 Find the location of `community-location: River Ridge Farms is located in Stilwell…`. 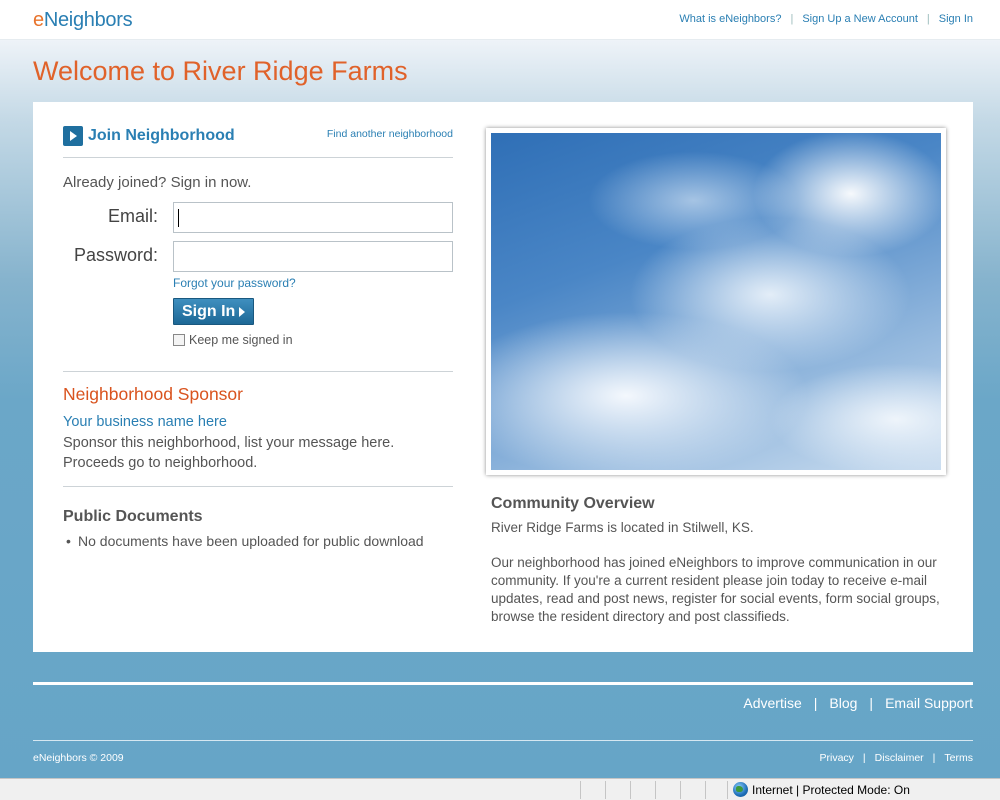

community-location: River Ridge Farms is located in Stilwell… is located at coordinates (622, 527).